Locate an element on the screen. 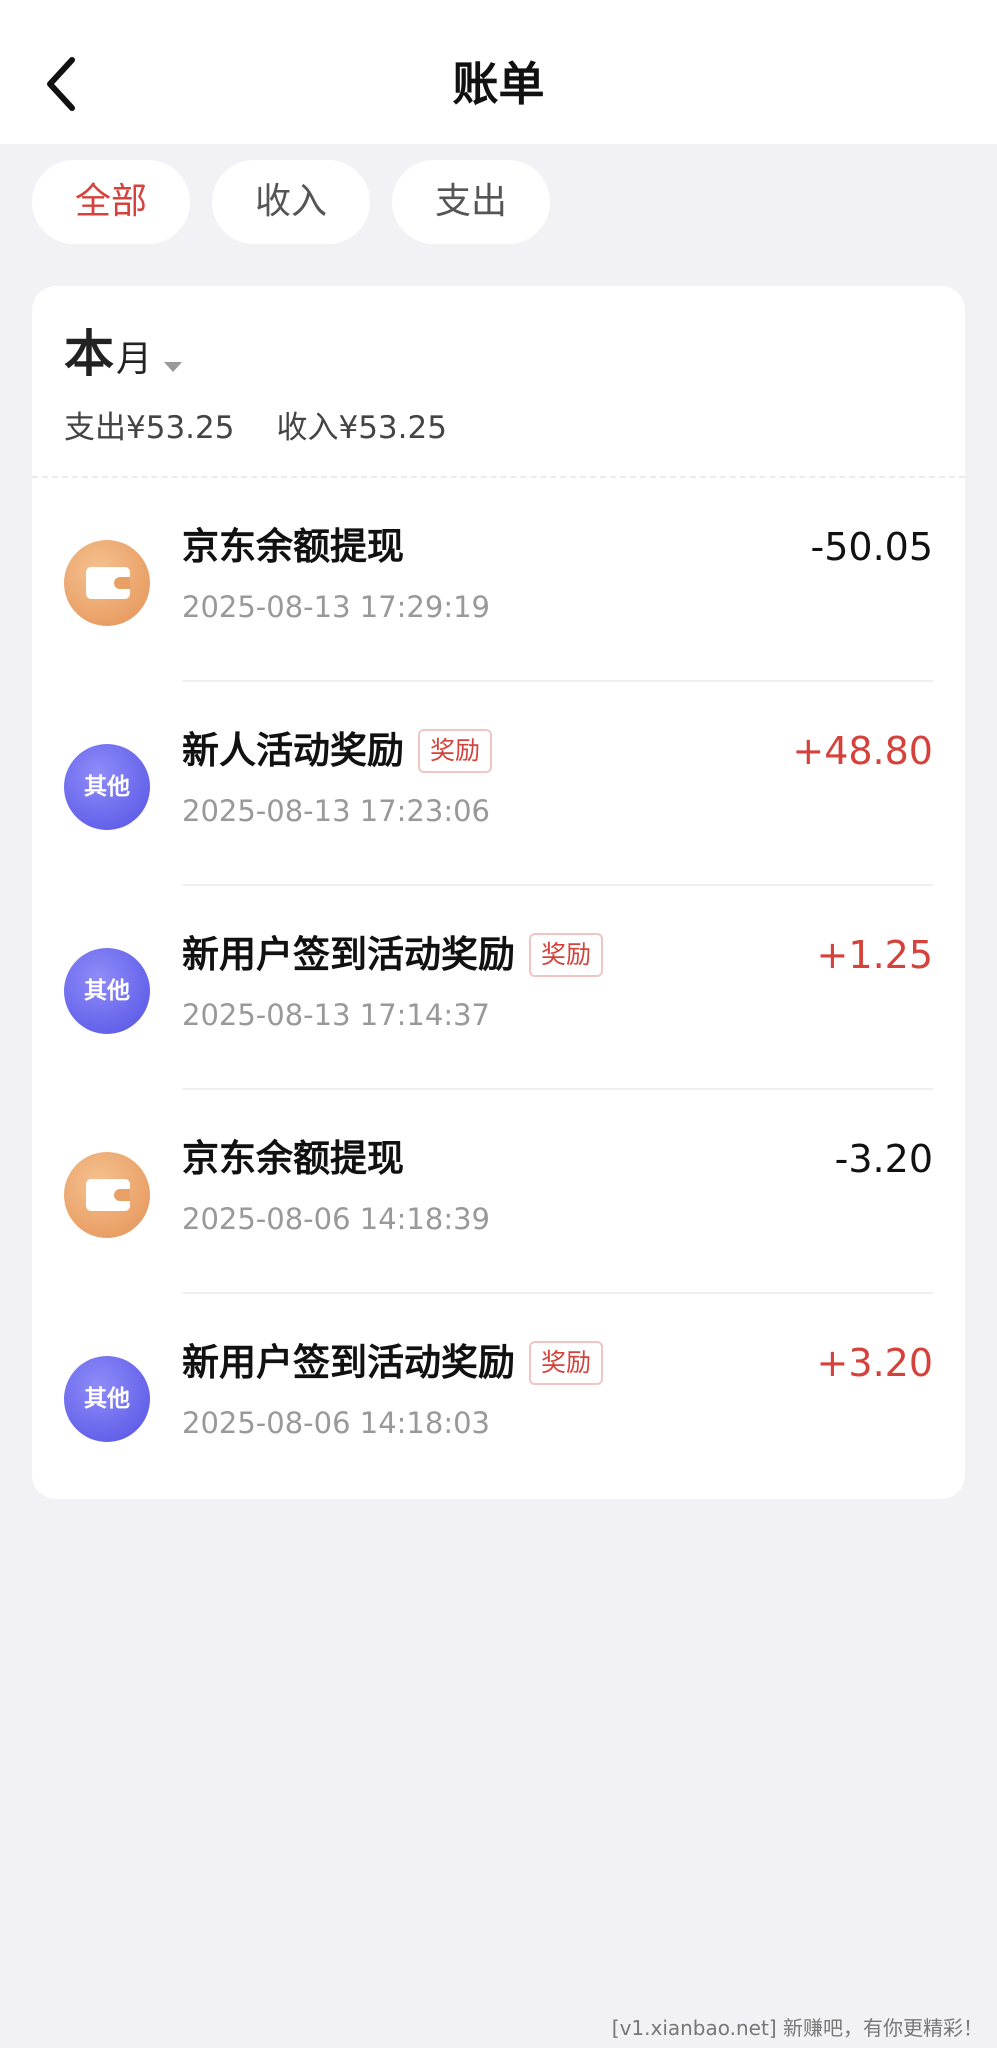 This screenshot has width=997, height=2048. transaction-time: 2025-08-13 17:14:37 is located at coordinates (336, 1015).